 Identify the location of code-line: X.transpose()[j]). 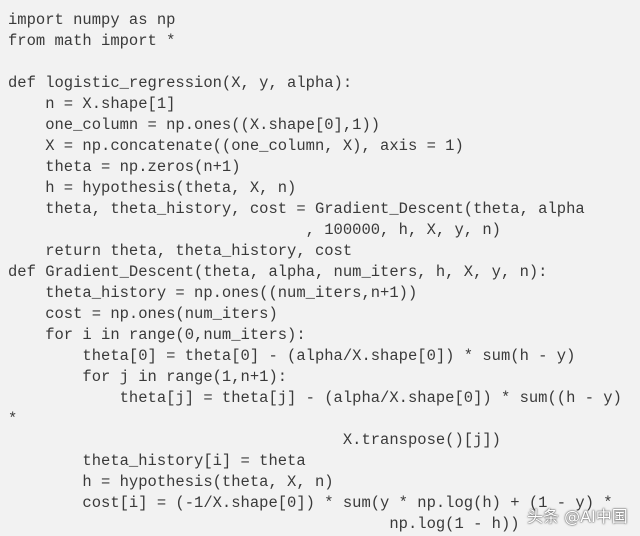
(254, 440).